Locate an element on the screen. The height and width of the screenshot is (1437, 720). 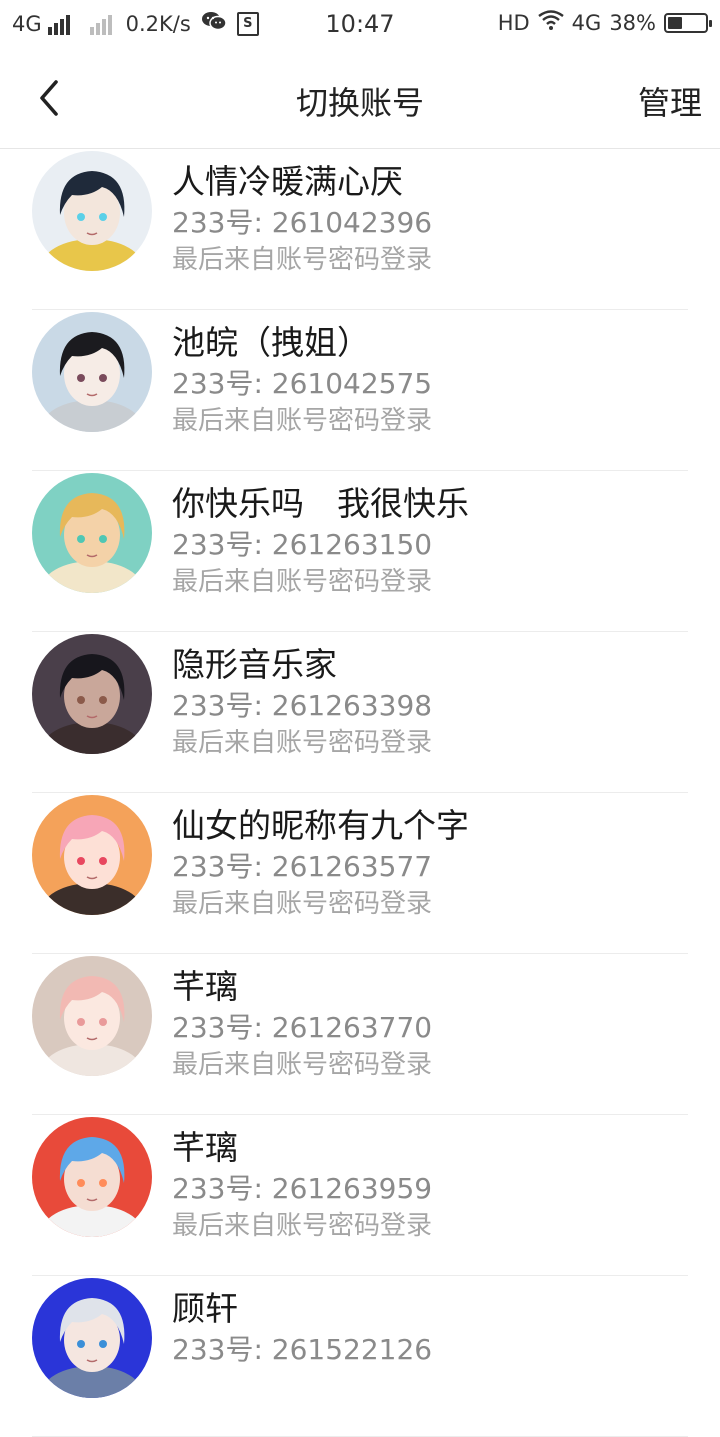
account-id: 233号: 261263398 is located at coordinates (302, 705).